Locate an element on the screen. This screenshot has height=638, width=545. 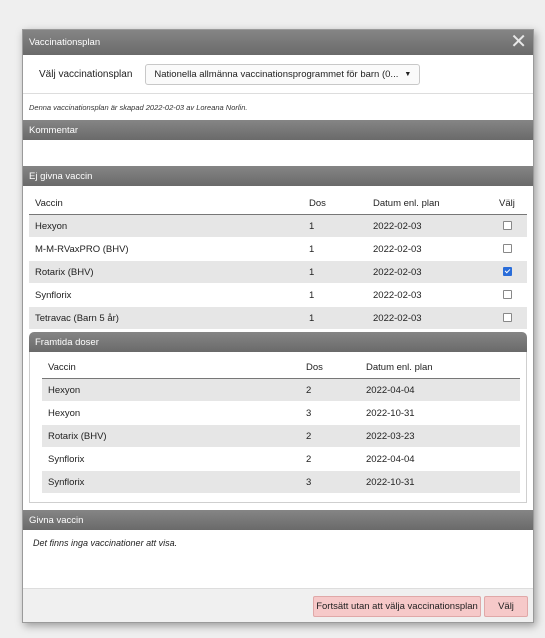
close-icon: ✕ is located at coordinates (518, 42).